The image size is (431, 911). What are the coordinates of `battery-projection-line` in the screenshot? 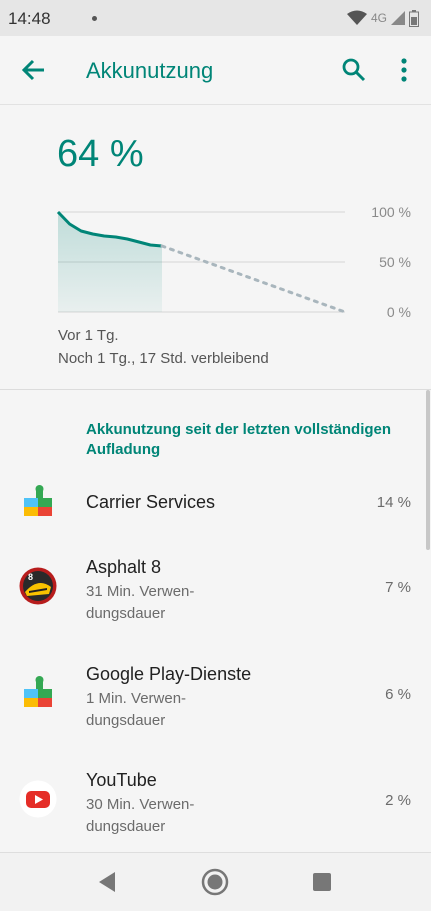 It's located at (253, 279).